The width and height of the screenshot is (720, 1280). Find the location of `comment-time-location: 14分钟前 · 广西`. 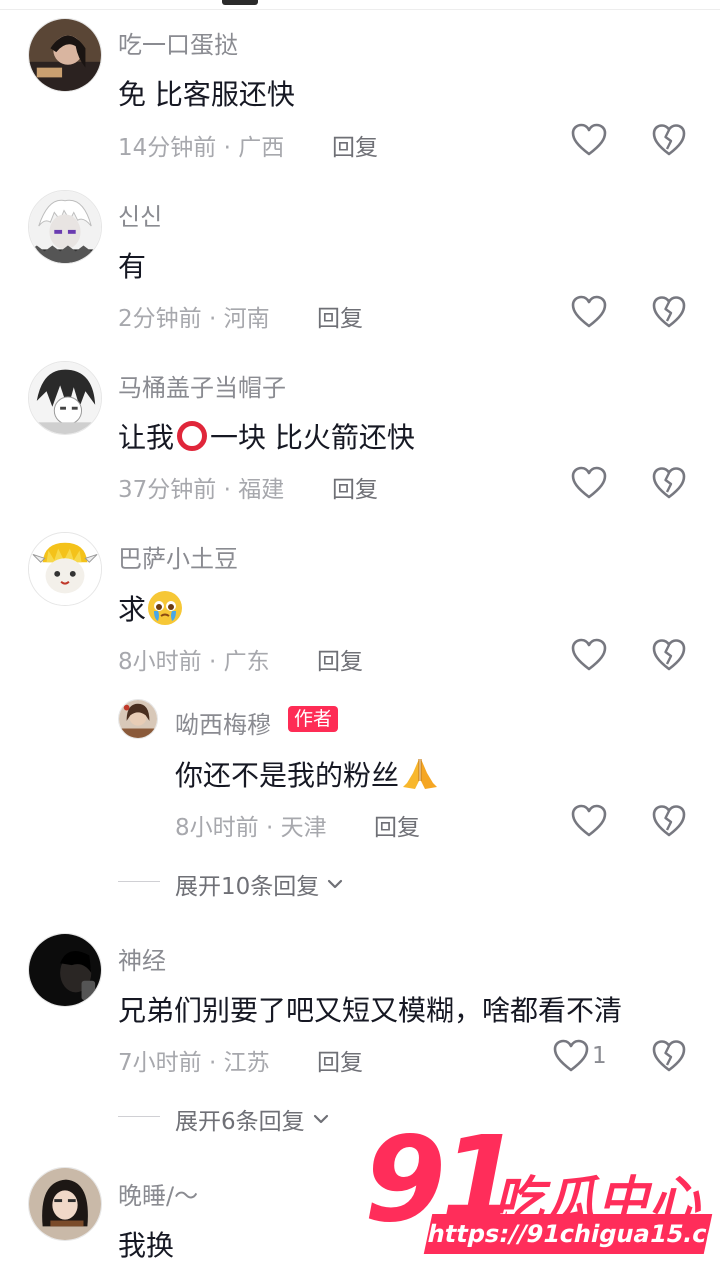

comment-time-location: 14分钟前 · 广西 is located at coordinates (201, 148).